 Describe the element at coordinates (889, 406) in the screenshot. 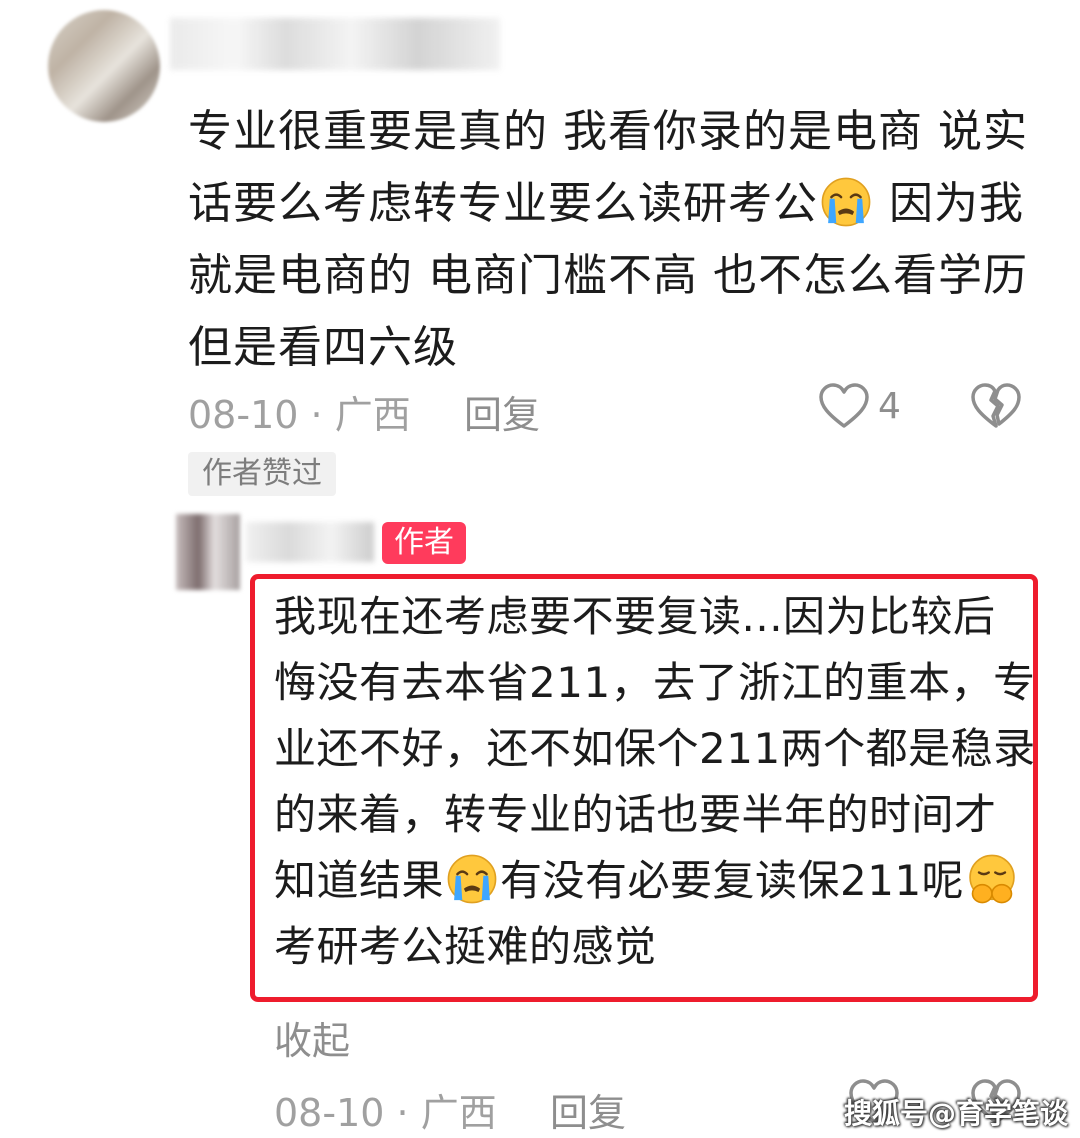

I see `like-count: 4` at that location.